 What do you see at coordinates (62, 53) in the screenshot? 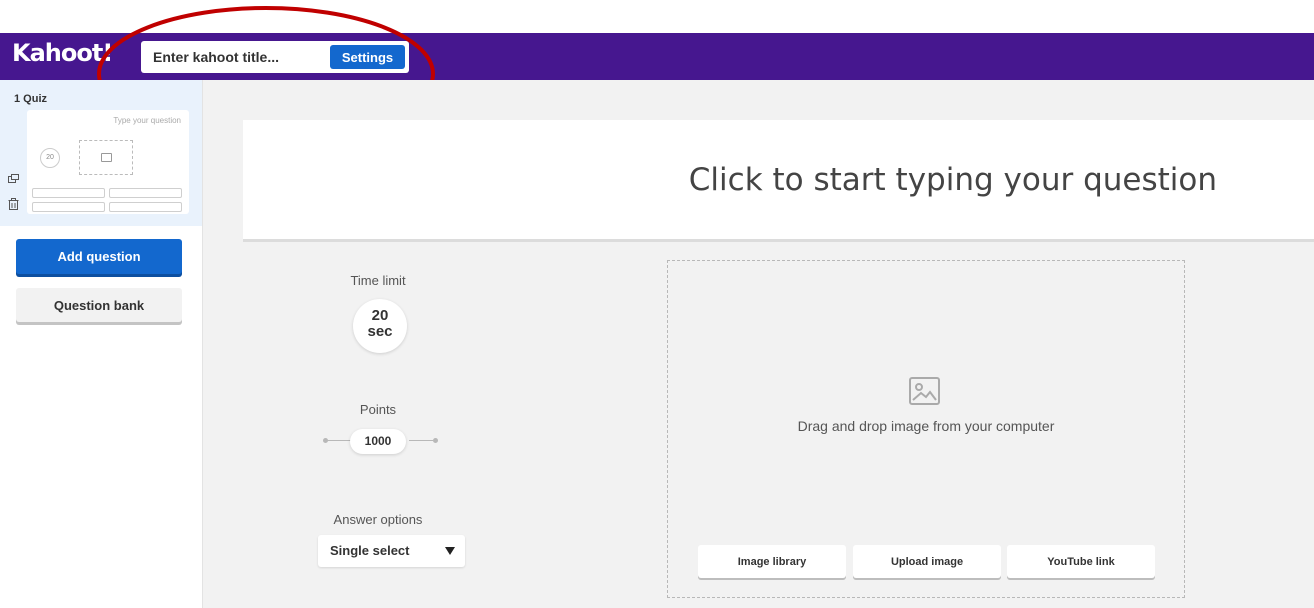
I see `kahoot-logo: Kahoot!` at bounding box center [62, 53].